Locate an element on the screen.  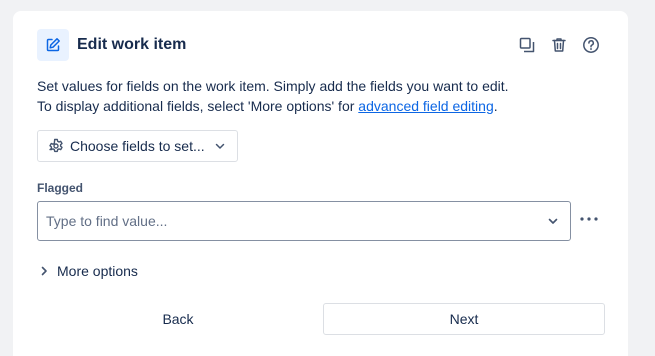
flagged-label: Flagged is located at coordinates (60, 188).